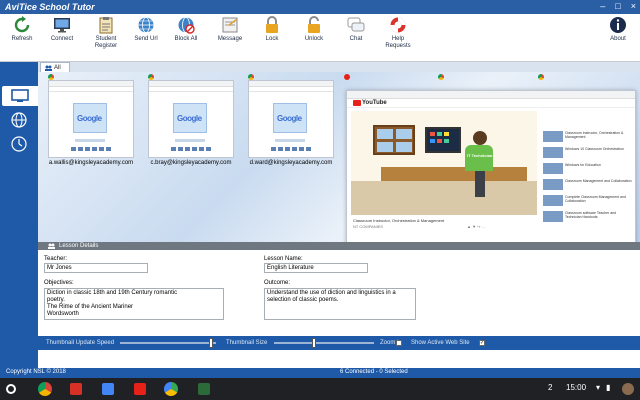 The width and height of the screenshot is (640, 400). What do you see at coordinates (482, 343) in the screenshot?
I see `show-active-site-checkbox: ✓` at bounding box center [482, 343].